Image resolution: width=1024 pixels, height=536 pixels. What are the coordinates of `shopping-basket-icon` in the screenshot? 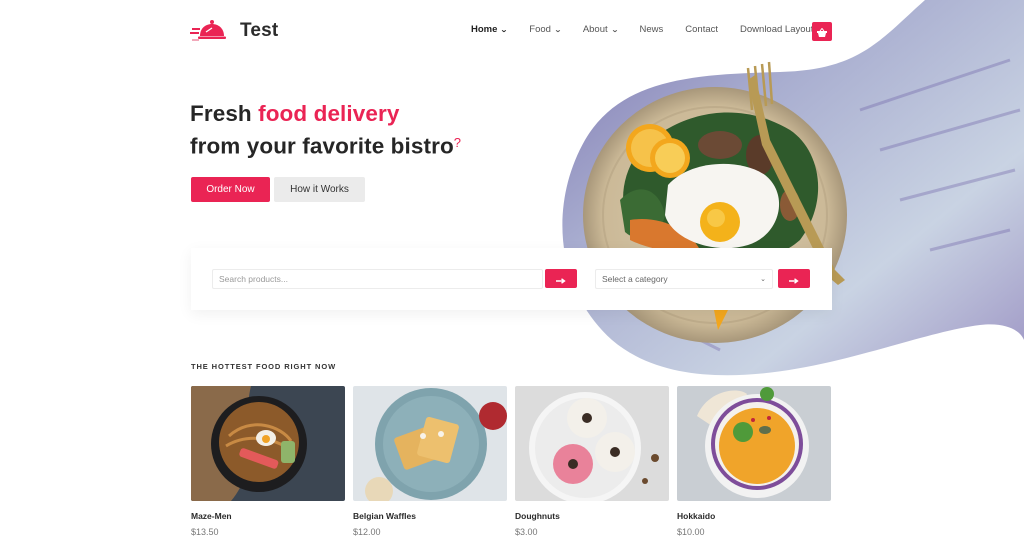 It's located at (822, 31).